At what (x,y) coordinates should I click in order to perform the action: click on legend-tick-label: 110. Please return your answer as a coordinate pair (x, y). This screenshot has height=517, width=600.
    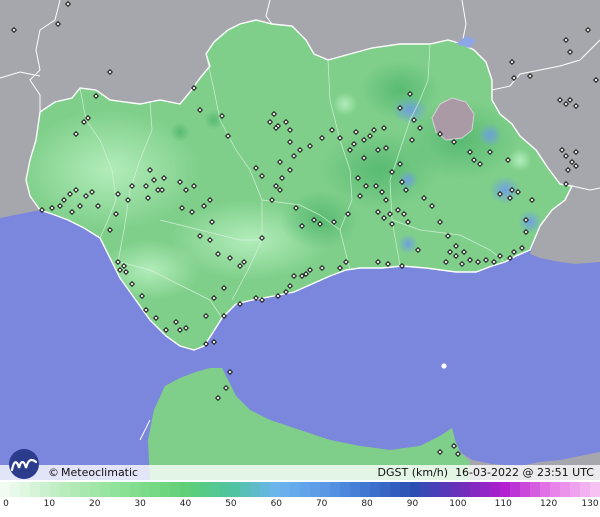
    Looking at the image, I should click on (503, 504).